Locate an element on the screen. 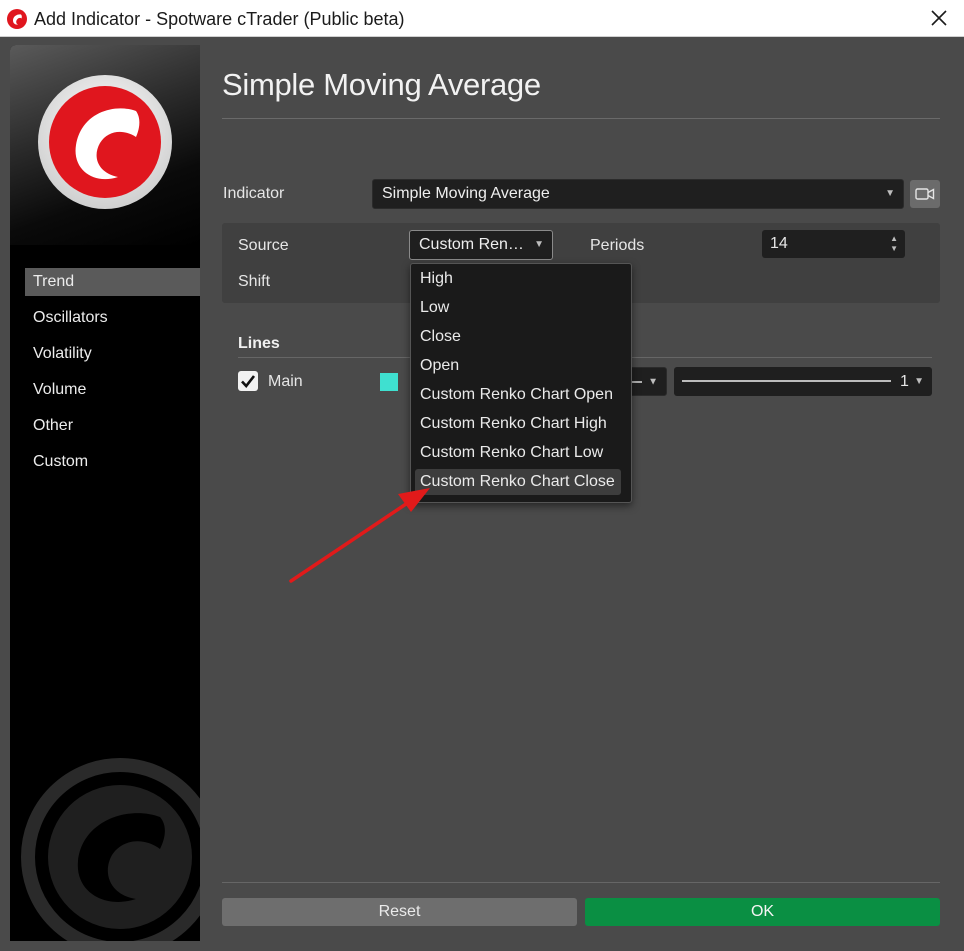  source-option-renko-close: Custom Renko Chart Close is located at coordinates (518, 482).